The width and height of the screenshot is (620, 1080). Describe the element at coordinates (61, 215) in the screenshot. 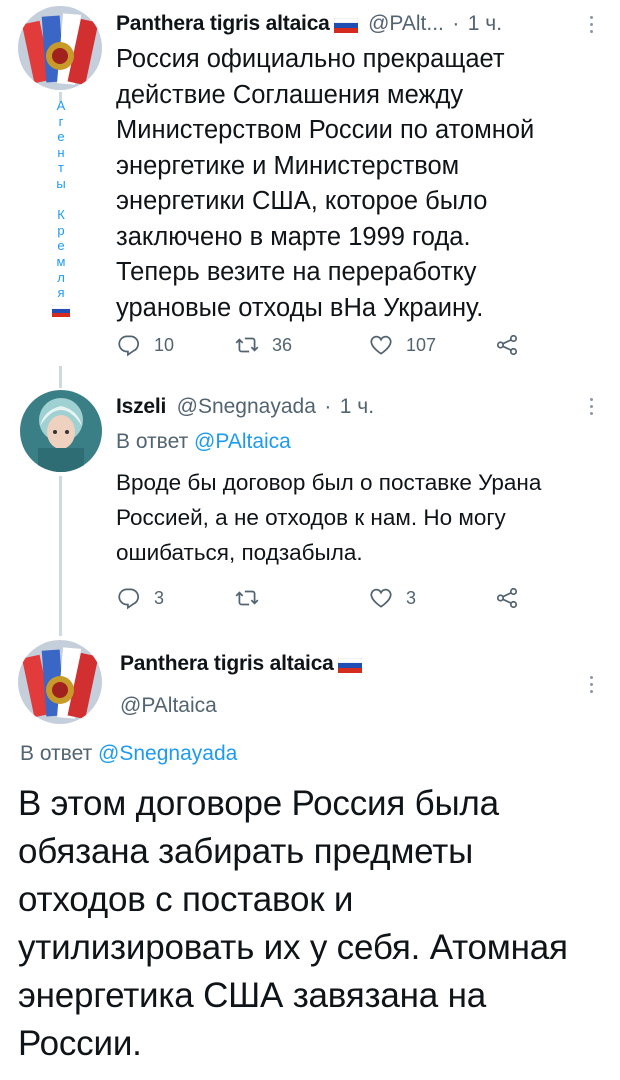

I see `bio-letter: К` at that location.